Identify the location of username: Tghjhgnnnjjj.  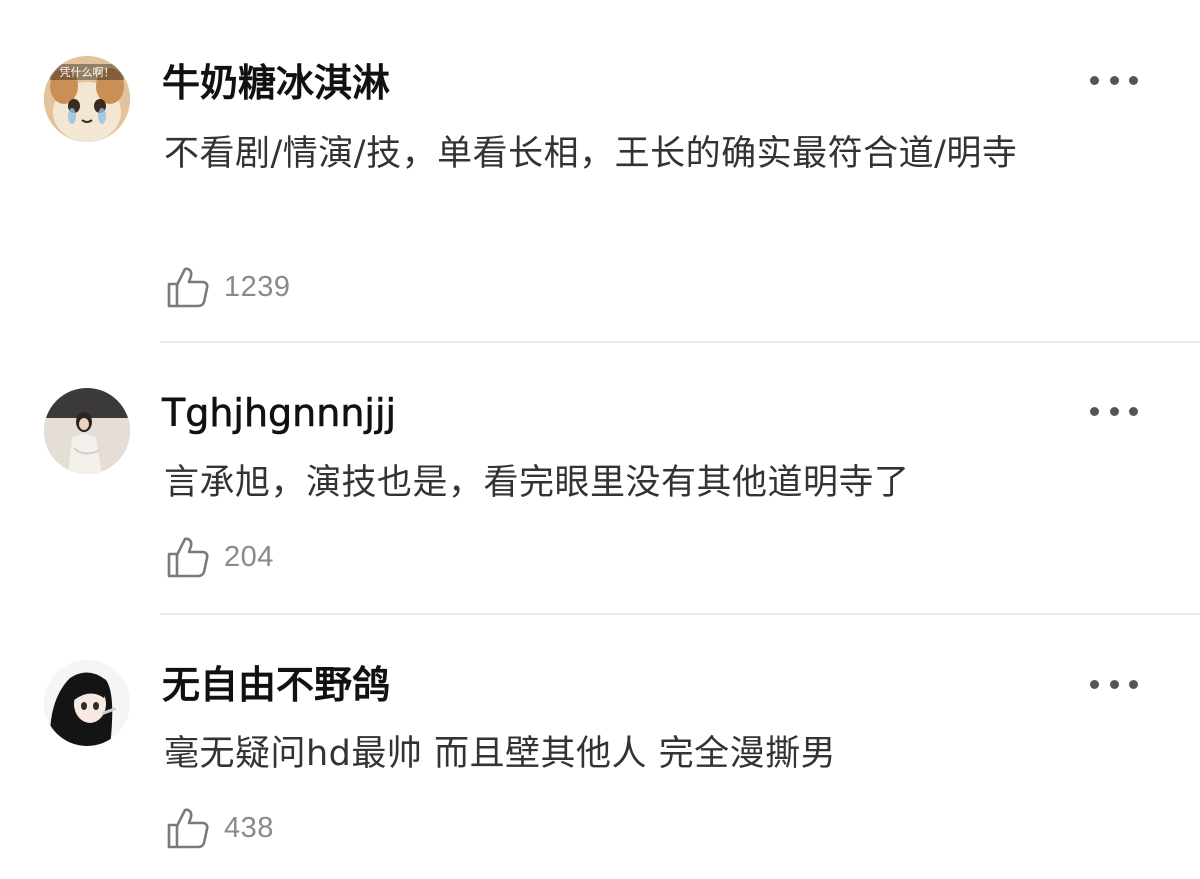
(279, 413).